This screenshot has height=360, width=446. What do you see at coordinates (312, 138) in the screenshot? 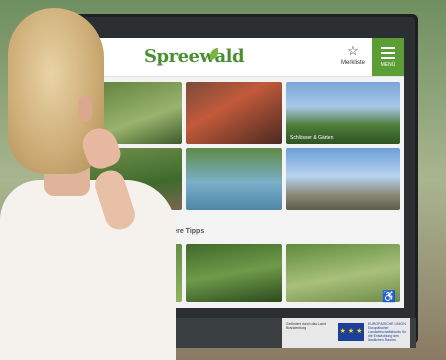
I see `tile-caption: Schlösser & Gärten` at bounding box center [312, 138].